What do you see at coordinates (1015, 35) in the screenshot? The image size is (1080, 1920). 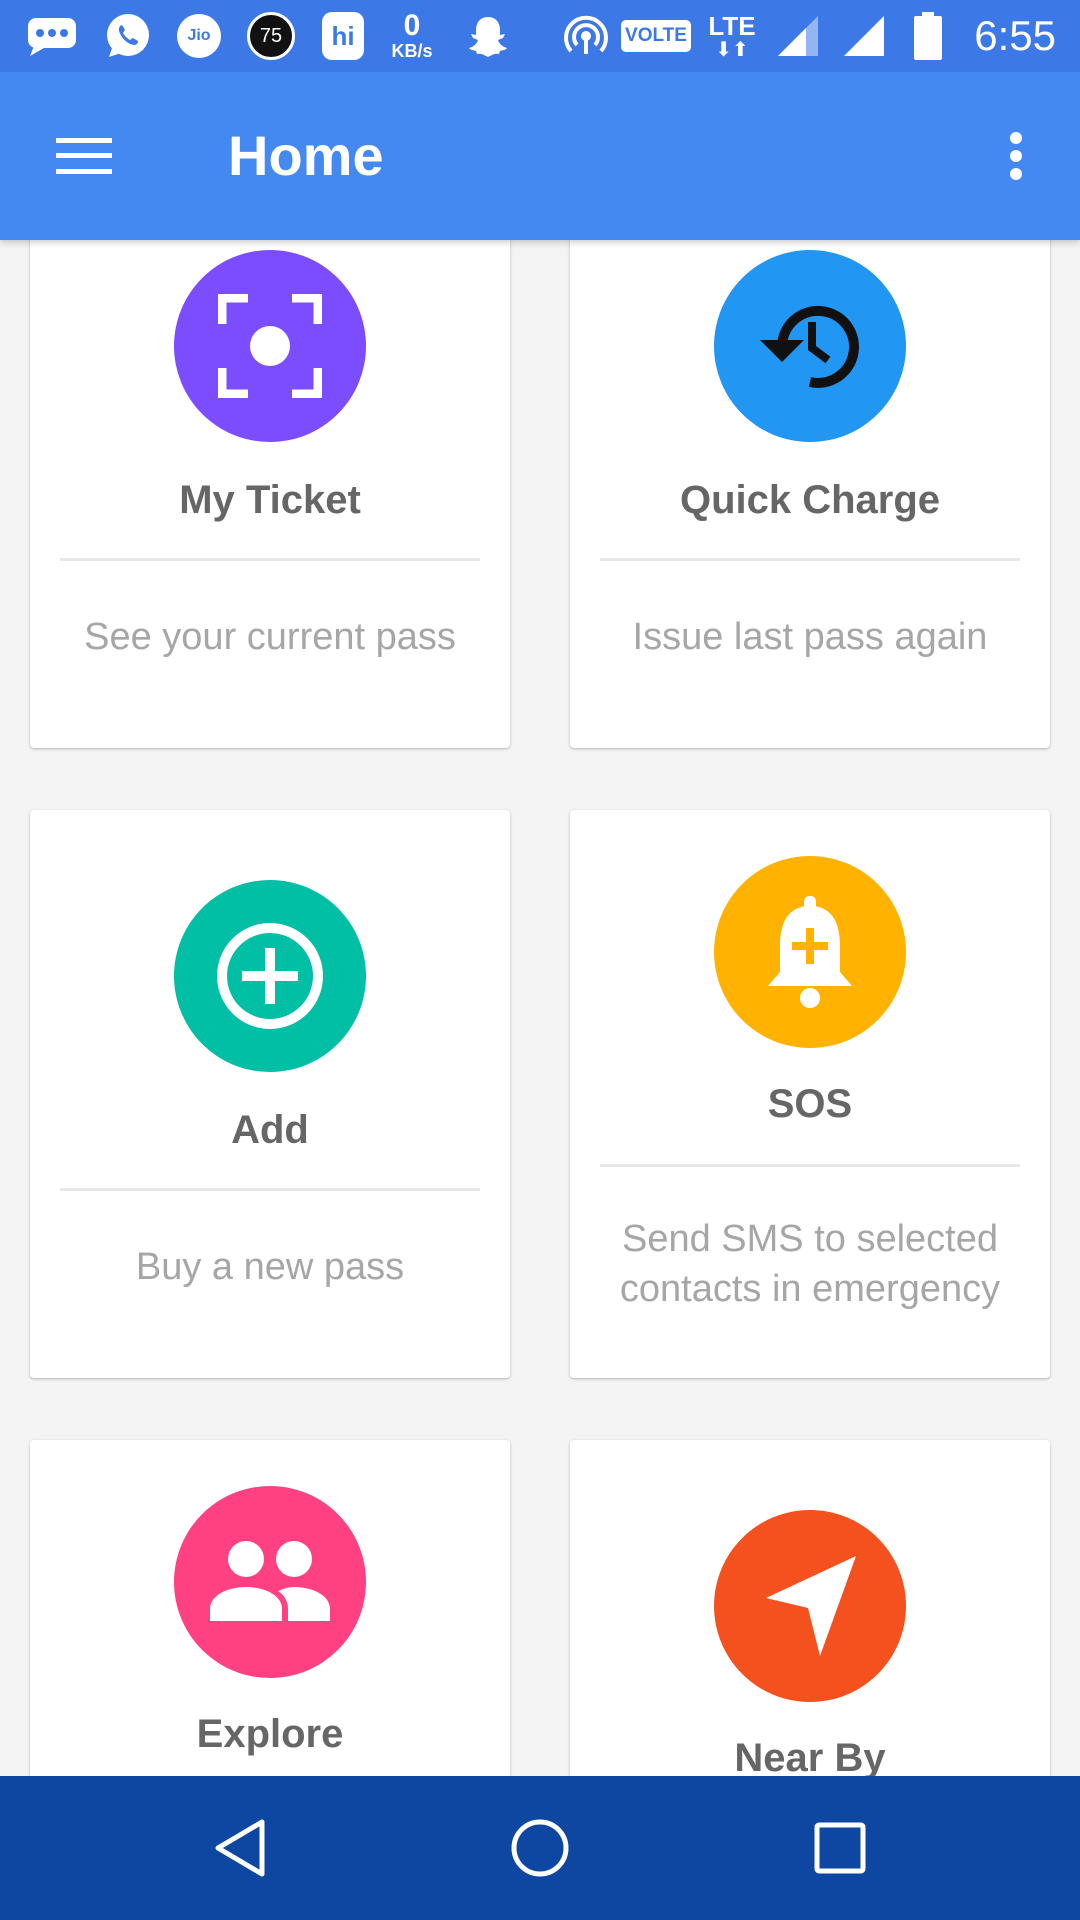 I see `status-time: 6:55` at bounding box center [1015, 35].